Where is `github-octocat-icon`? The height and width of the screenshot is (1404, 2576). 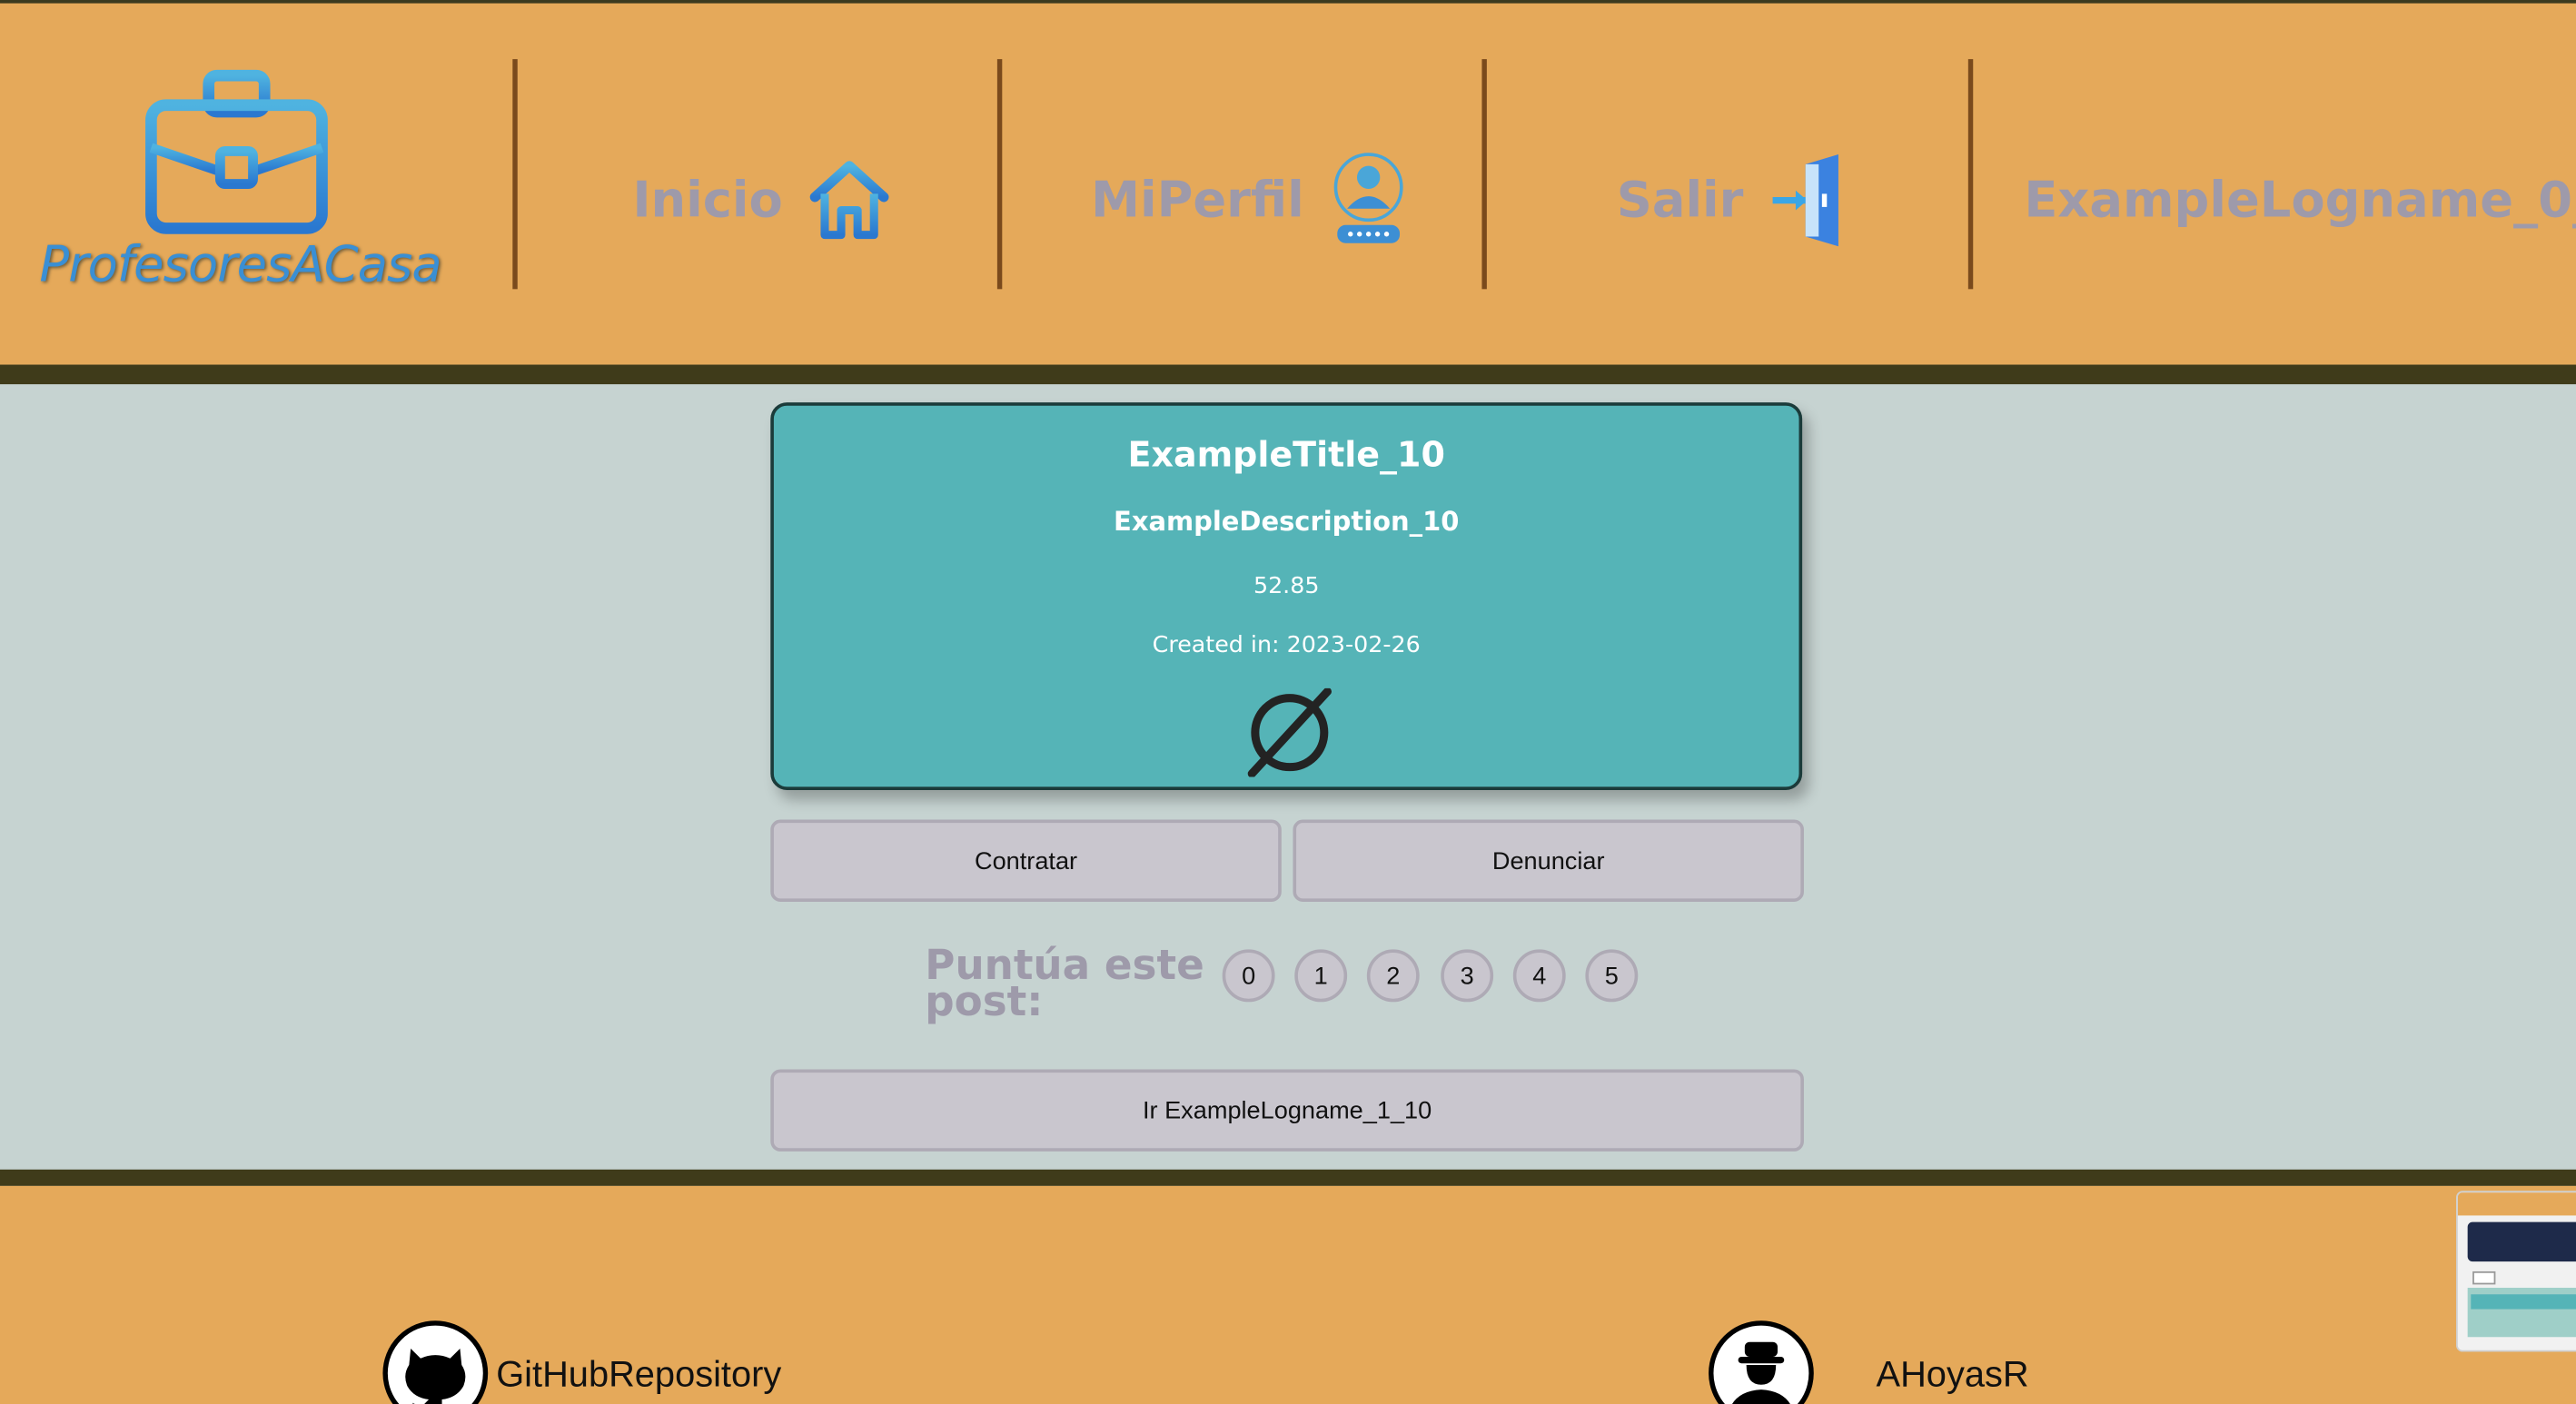 github-octocat-icon is located at coordinates (435, 1376).